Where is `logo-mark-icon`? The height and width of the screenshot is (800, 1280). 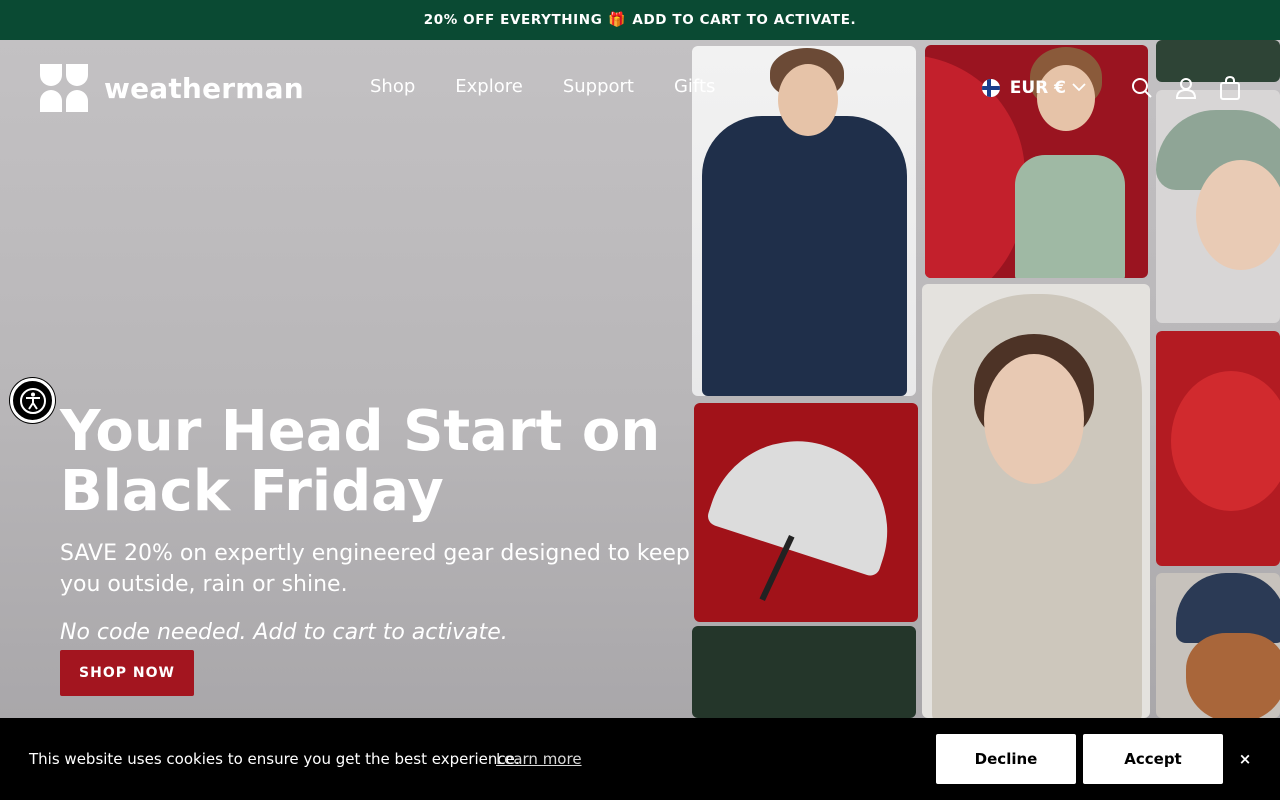 logo-mark-icon is located at coordinates (64, 88).